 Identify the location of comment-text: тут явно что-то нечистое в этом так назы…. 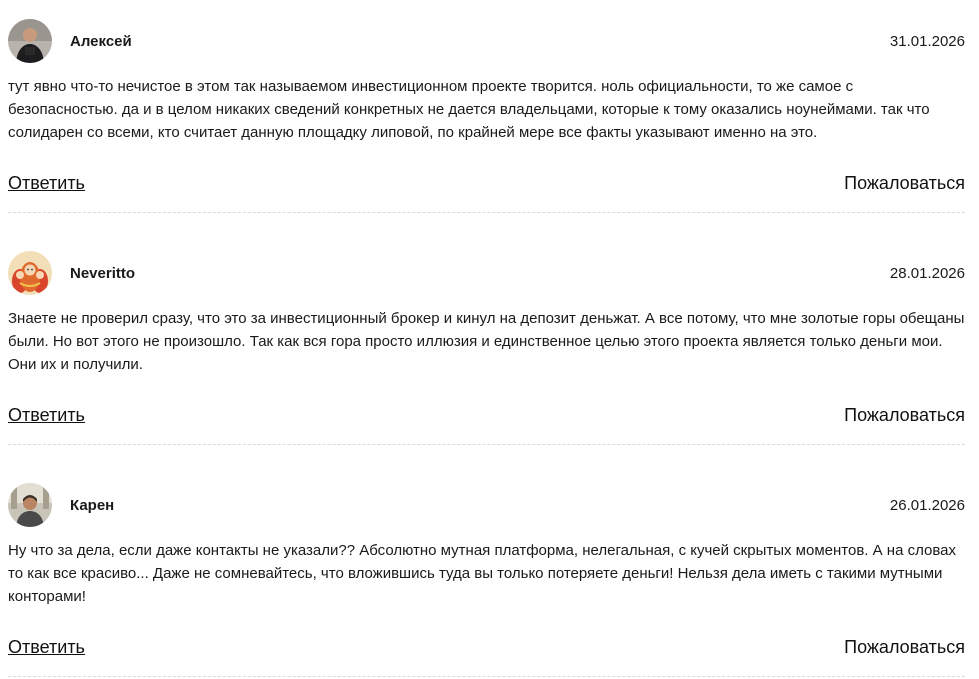
(469, 109).